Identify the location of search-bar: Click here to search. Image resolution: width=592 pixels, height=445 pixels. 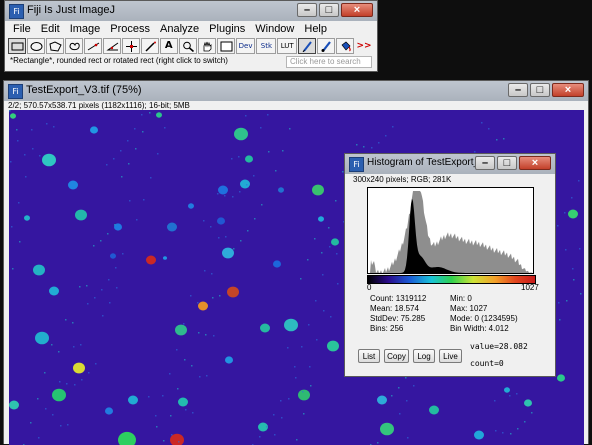
(329, 62).